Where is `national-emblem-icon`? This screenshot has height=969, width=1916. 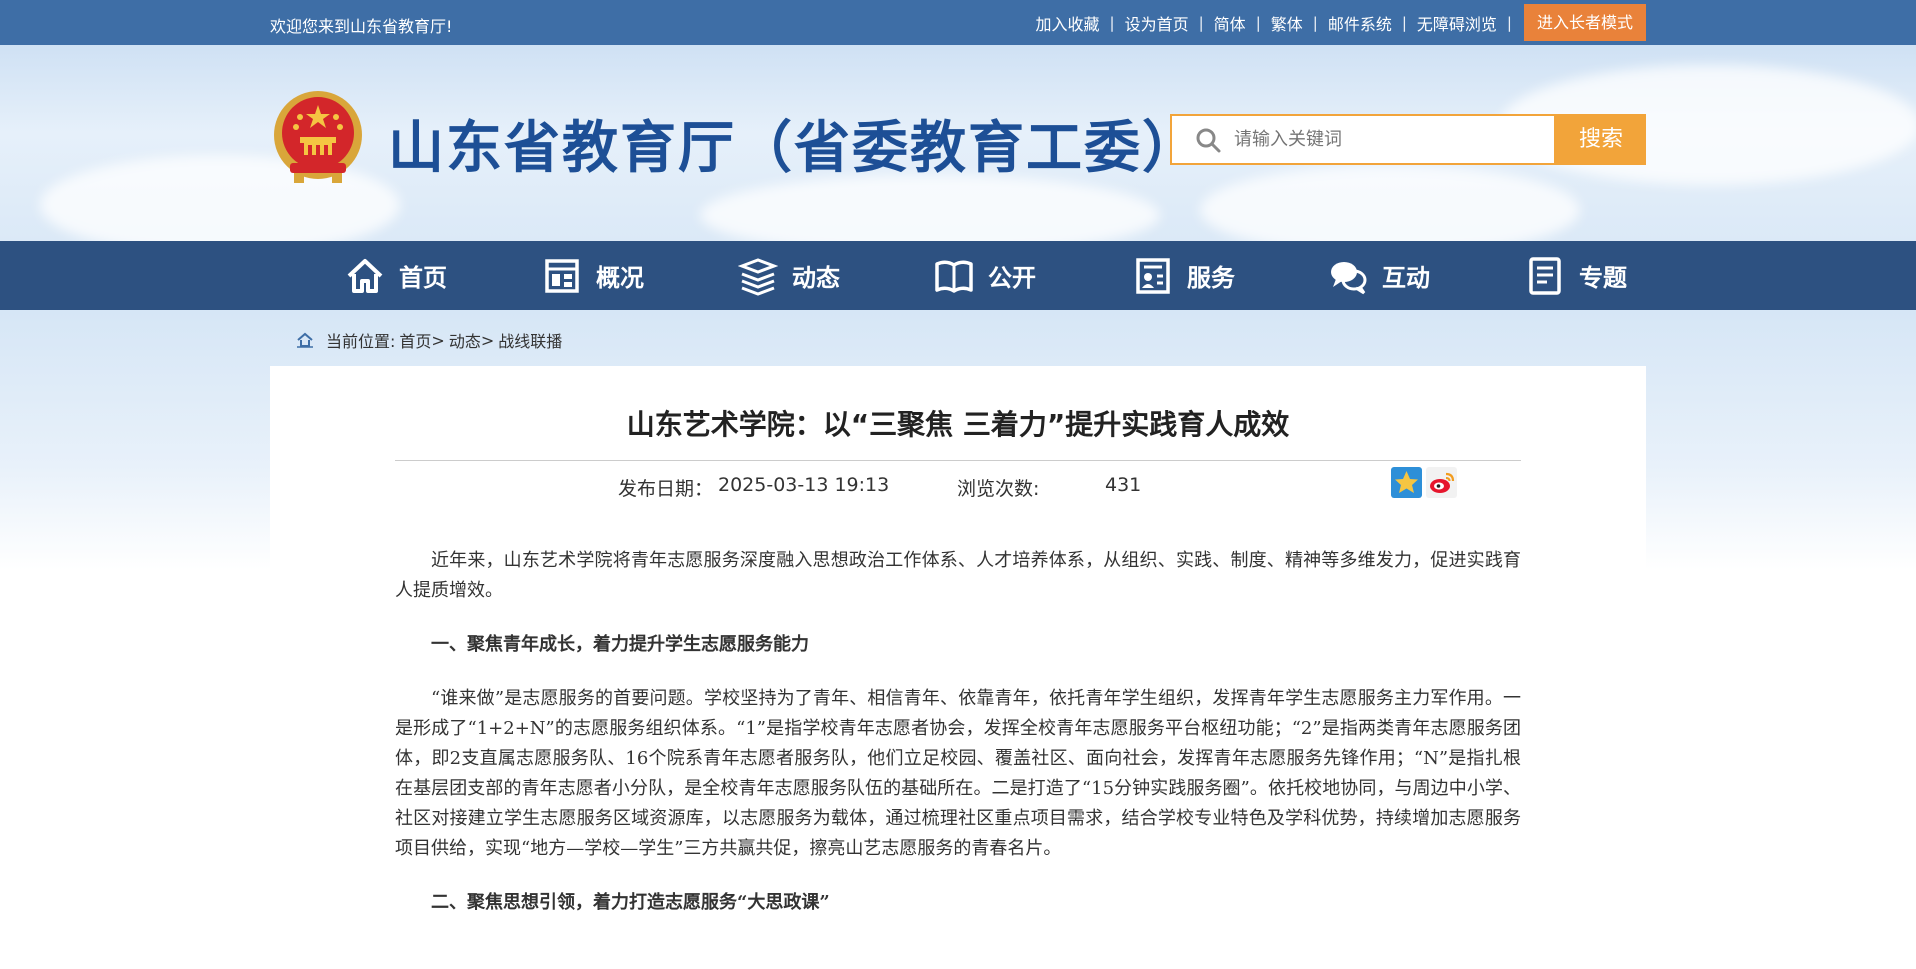
national-emblem-icon is located at coordinates (318, 137).